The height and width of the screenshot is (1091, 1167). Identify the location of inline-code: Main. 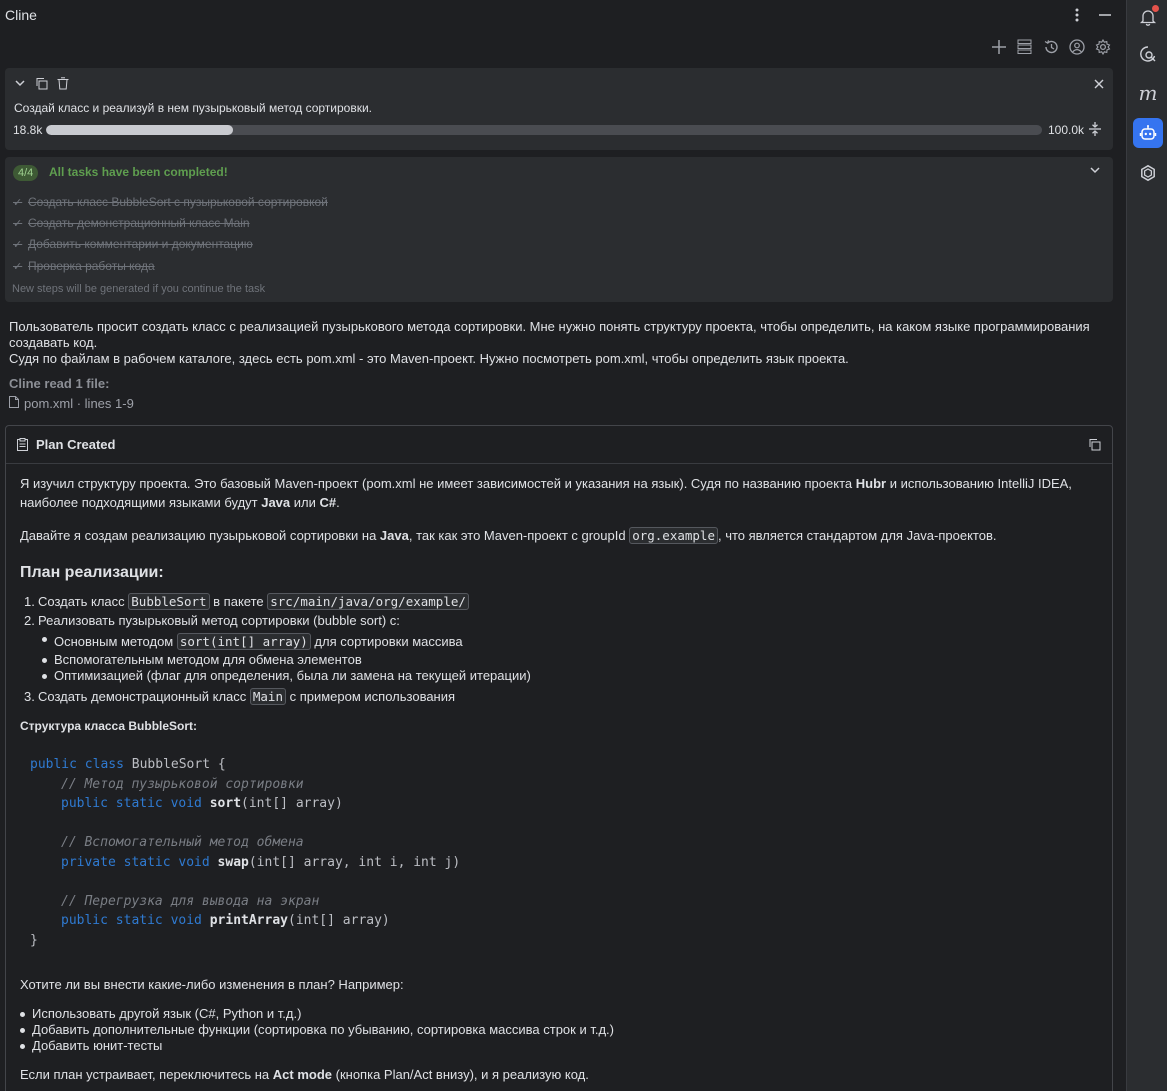
(267, 696).